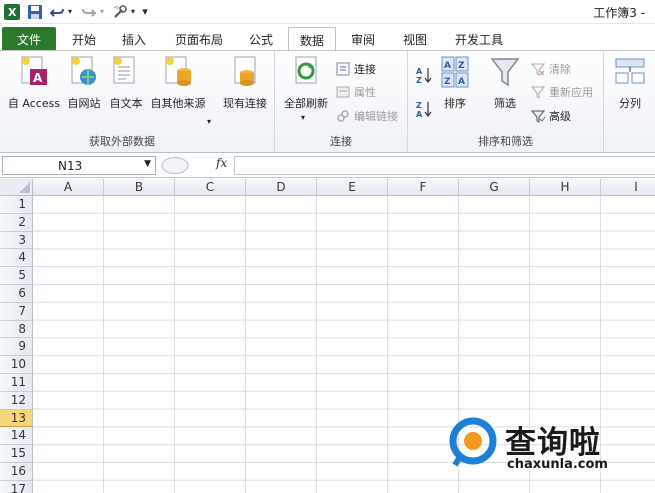  Describe the element at coordinates (630, 82) in the screenshot. I see `text-to-columns-button: 分列` at that location.